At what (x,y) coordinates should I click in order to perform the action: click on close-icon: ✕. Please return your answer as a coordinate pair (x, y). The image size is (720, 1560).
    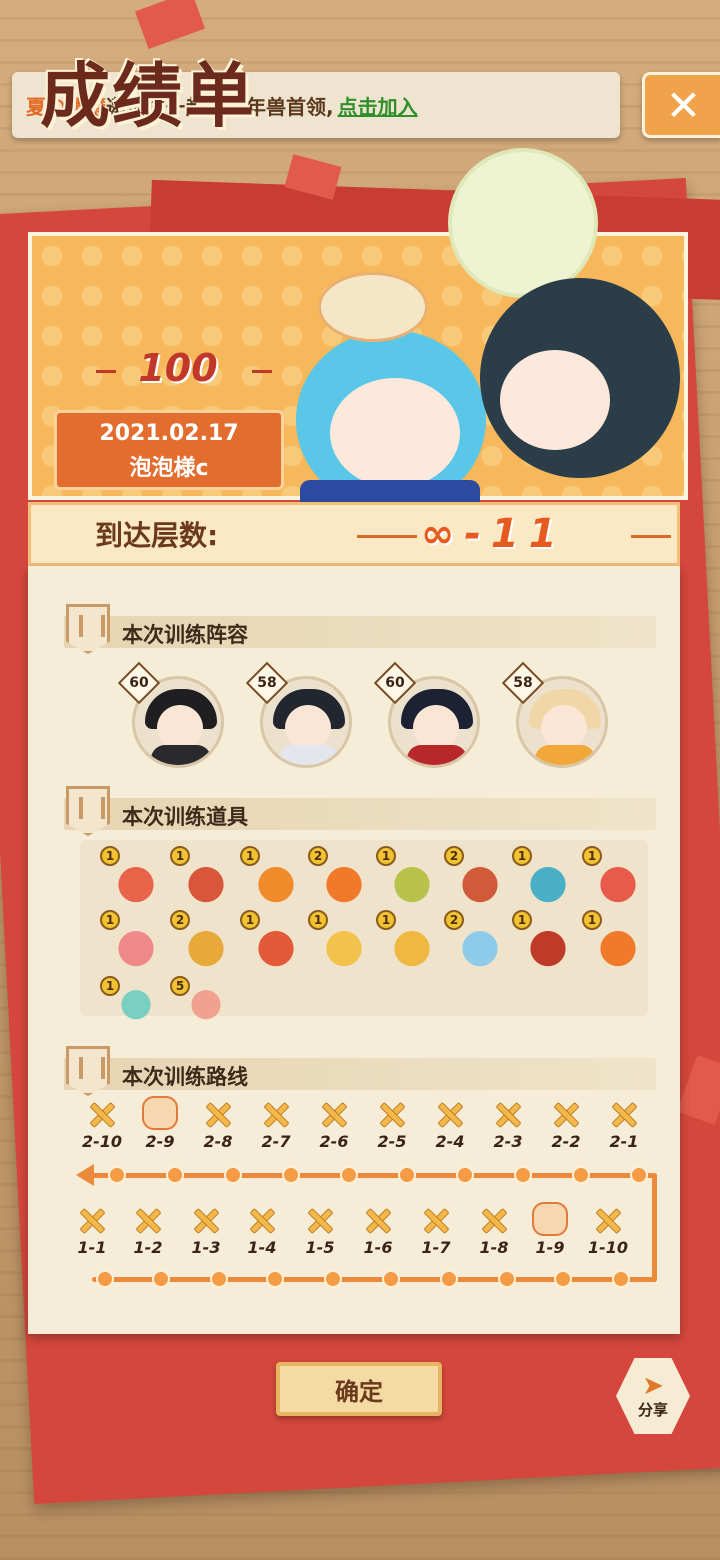
    Looking at the image, I should click on (683, 105).